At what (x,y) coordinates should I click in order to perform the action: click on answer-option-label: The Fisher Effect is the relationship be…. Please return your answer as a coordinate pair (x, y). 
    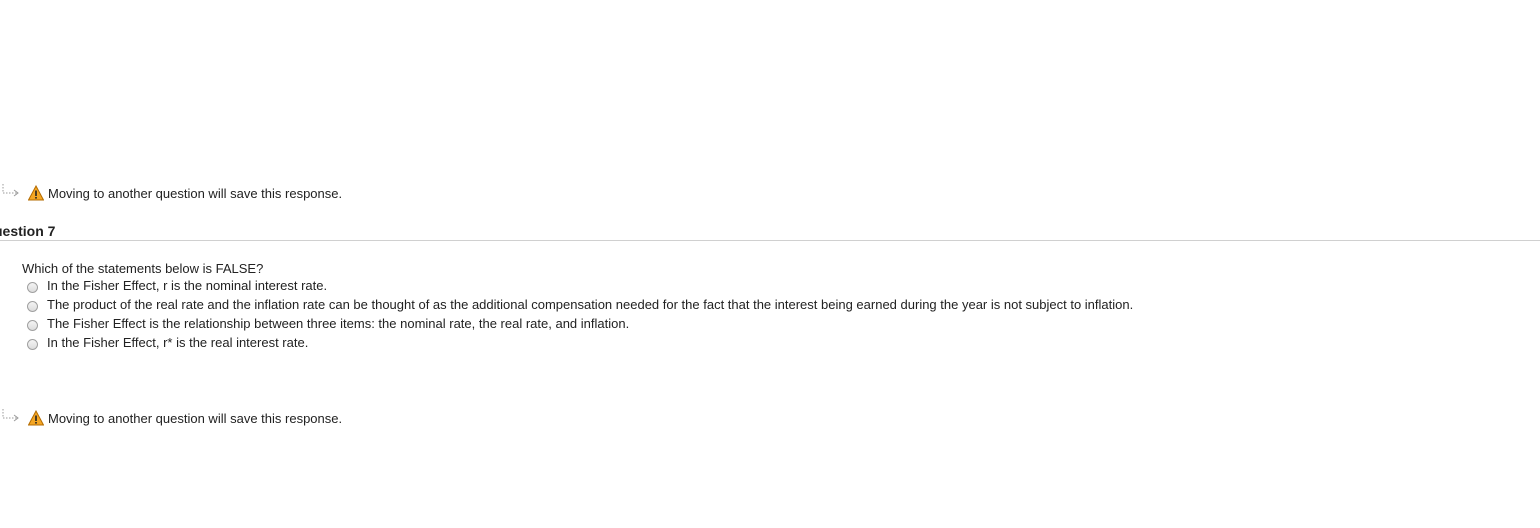
    Looking at the image, I should click on (338, 323).